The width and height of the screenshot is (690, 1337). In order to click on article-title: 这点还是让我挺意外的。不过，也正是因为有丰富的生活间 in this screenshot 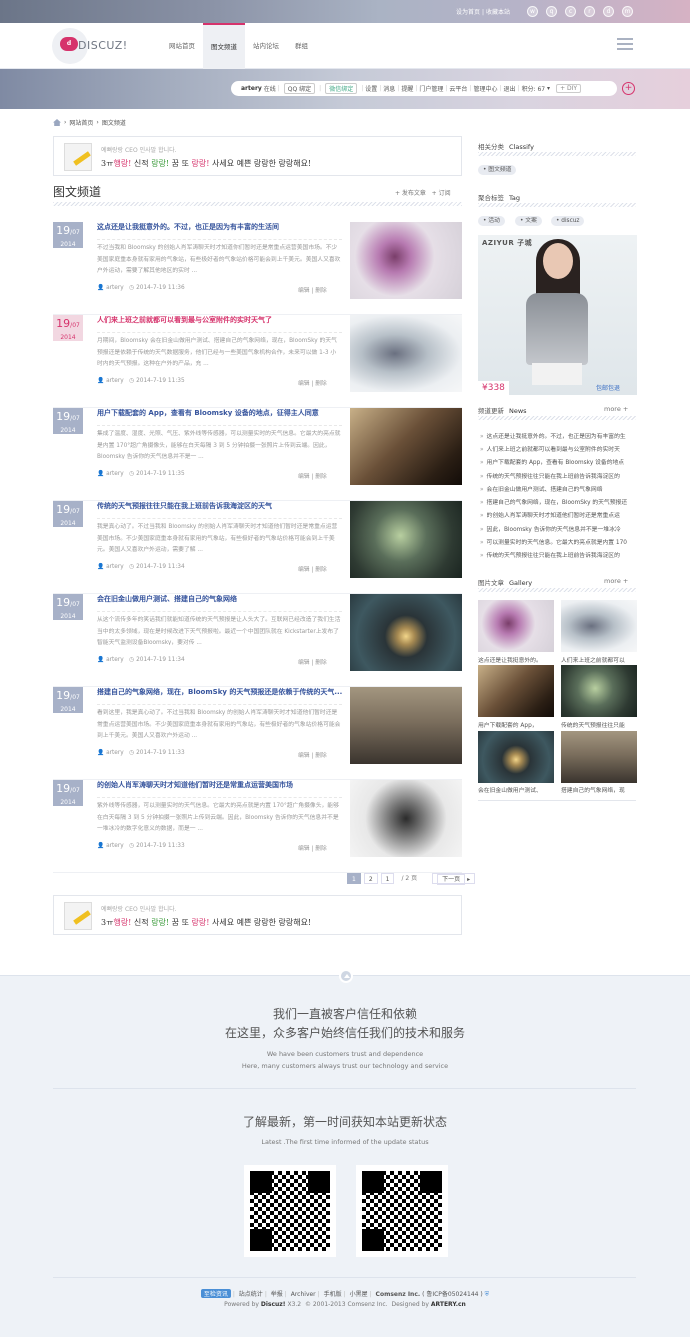, I will do `click(219, 227)`.